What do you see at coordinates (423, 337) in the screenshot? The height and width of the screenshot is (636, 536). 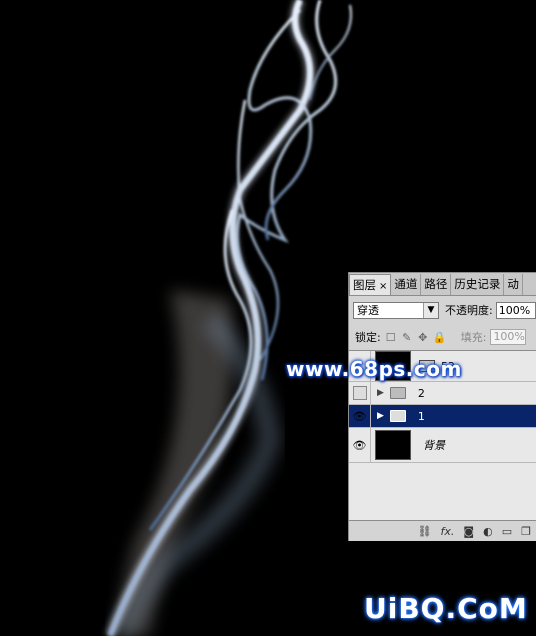 I see `lock-position-icon: ✥` at bounding box center [423, 337].